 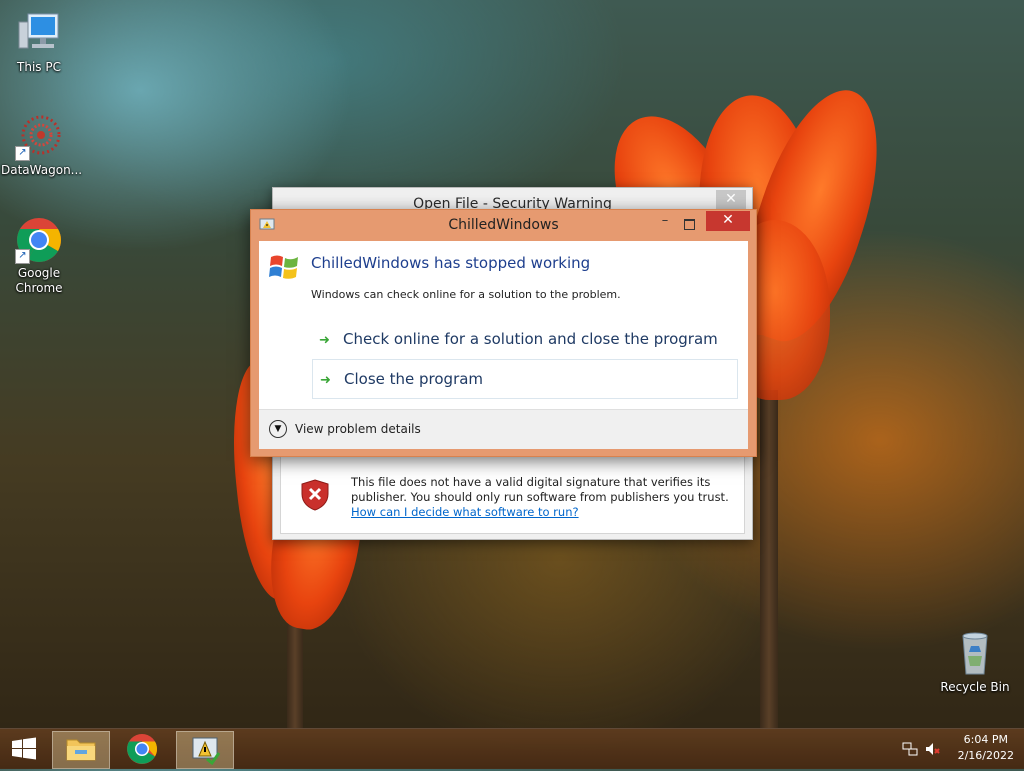 I want to click on dialog-footer: ▼ View problem details, so click(x=503, y=429).